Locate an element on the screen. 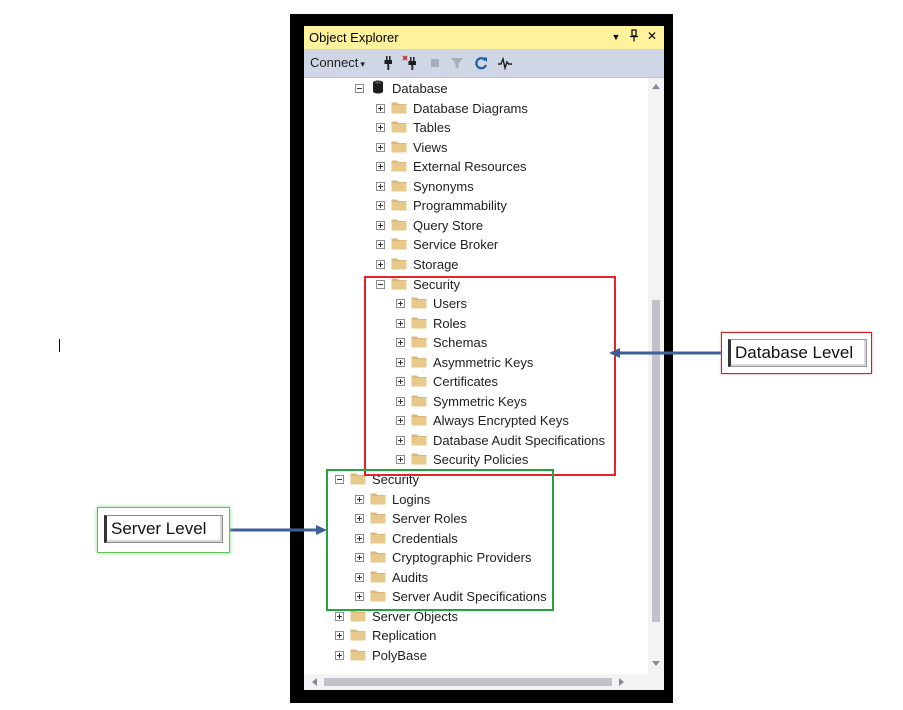 This screenshot has height=710, width=903. database-level-label: Database Level is located at coordinates (797, 353).